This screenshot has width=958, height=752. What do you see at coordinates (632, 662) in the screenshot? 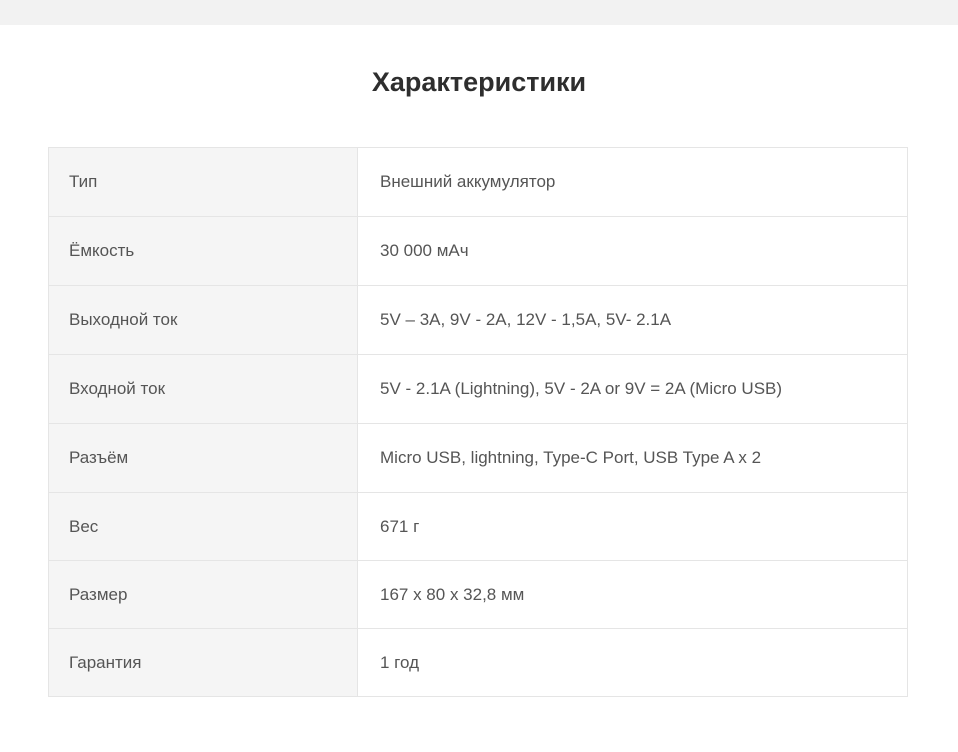
I see `spec-value: 1 год` at bounding box center [632, 662].